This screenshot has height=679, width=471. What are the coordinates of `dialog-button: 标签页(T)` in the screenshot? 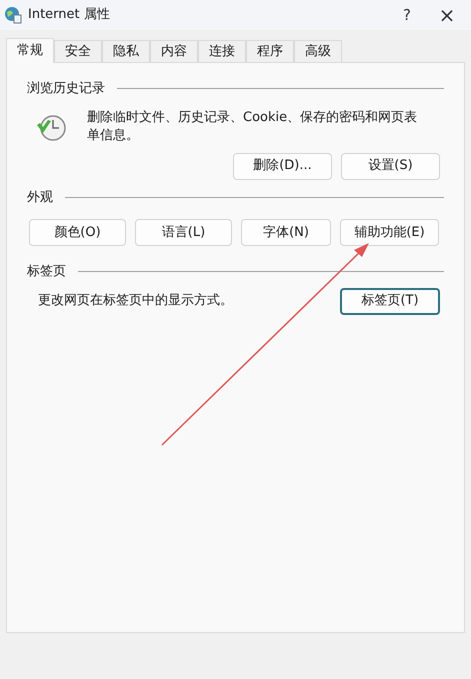 It's located at (390, 301).